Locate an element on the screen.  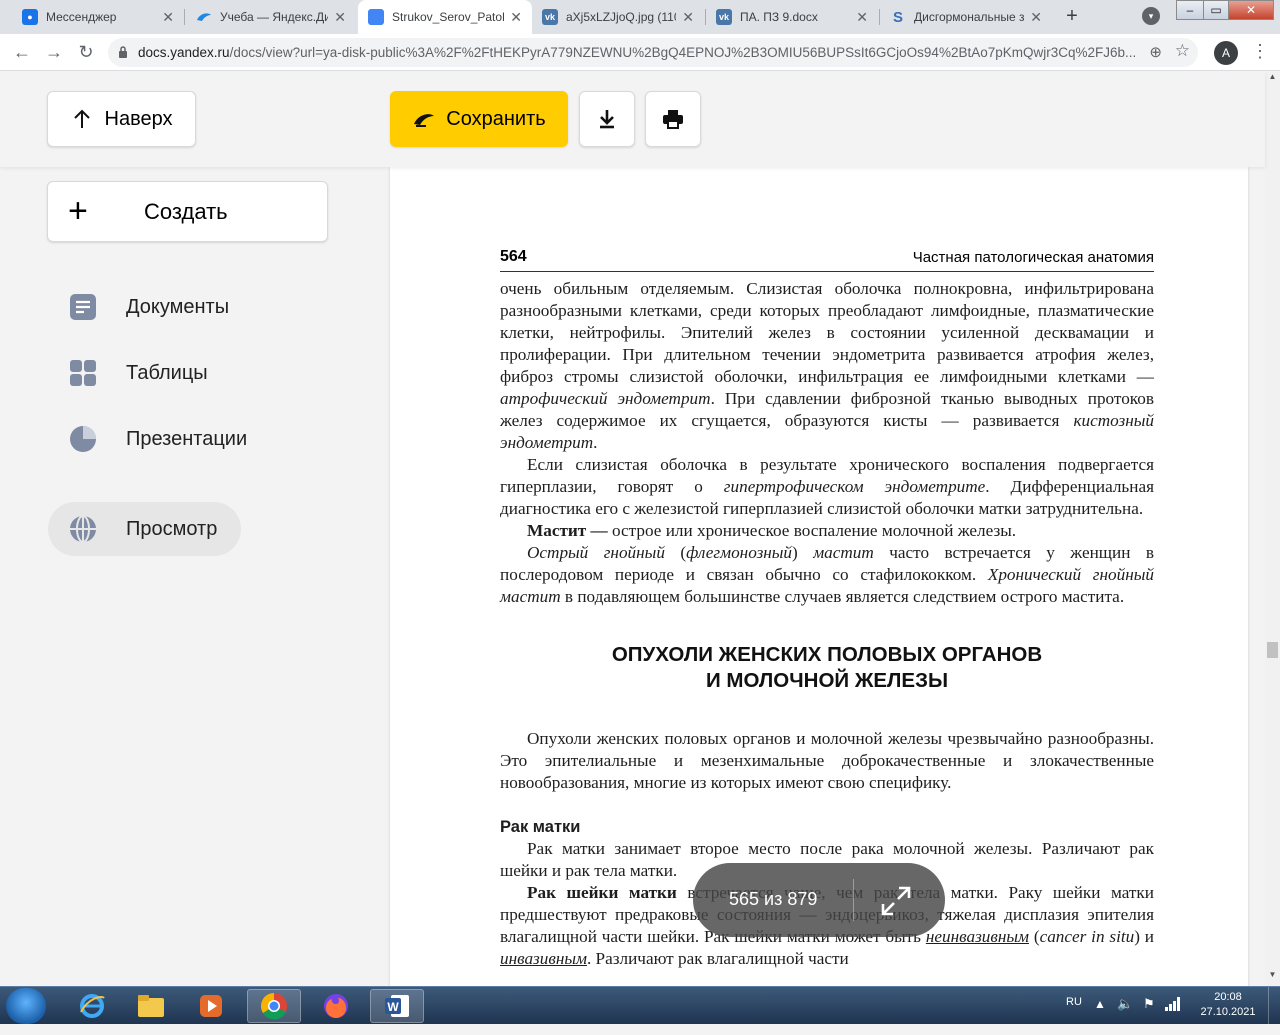
sidebar-item-label: Презентации is located at coordinates (187, 438).